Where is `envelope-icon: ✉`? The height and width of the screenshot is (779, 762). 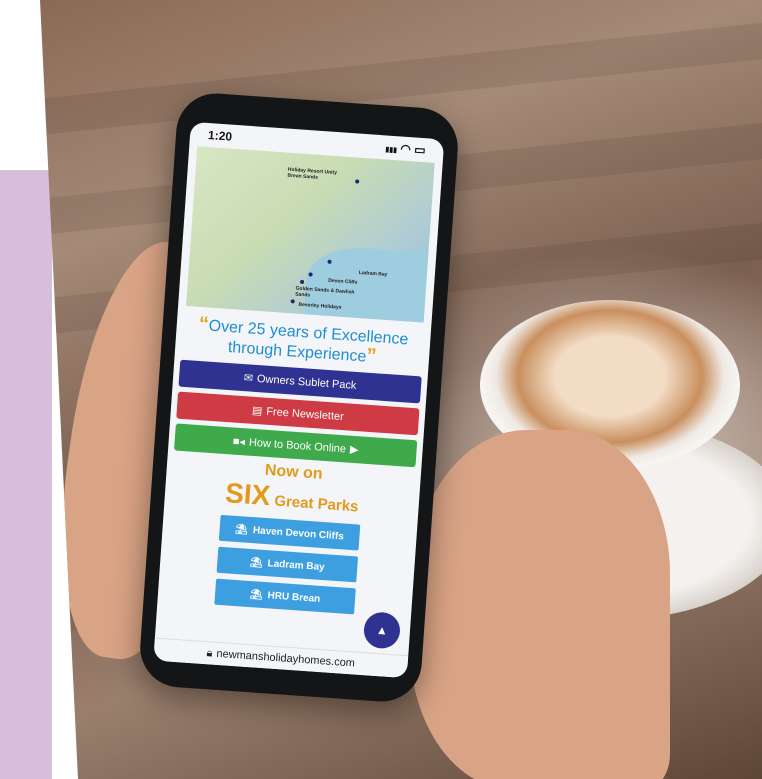
envelope-icon: ✉ is located at coordinates (248, 378).